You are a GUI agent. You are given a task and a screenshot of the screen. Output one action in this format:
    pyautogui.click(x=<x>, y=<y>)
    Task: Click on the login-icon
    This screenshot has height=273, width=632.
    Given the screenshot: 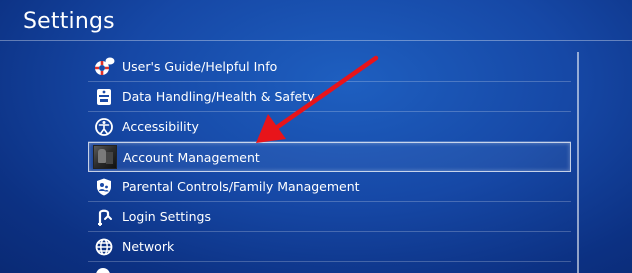 What is the action you would take?
    pyautogui.click(x=104, y=217)
    